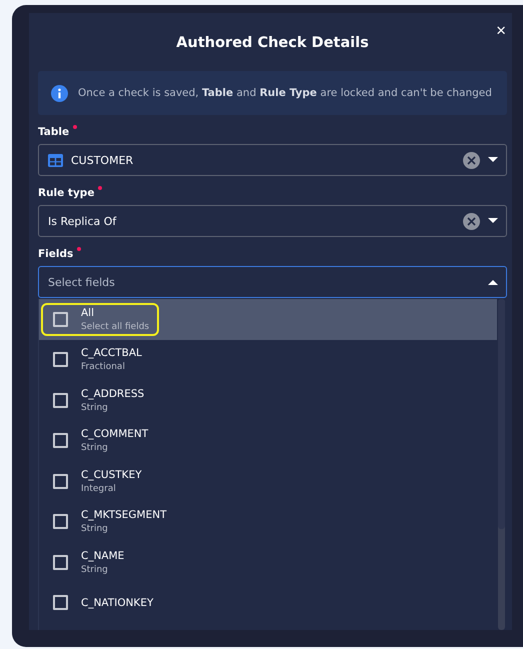  Describe the element at coordinates (268, 562) in the screenshot. I see `option-row: C_NAME String` at that location.